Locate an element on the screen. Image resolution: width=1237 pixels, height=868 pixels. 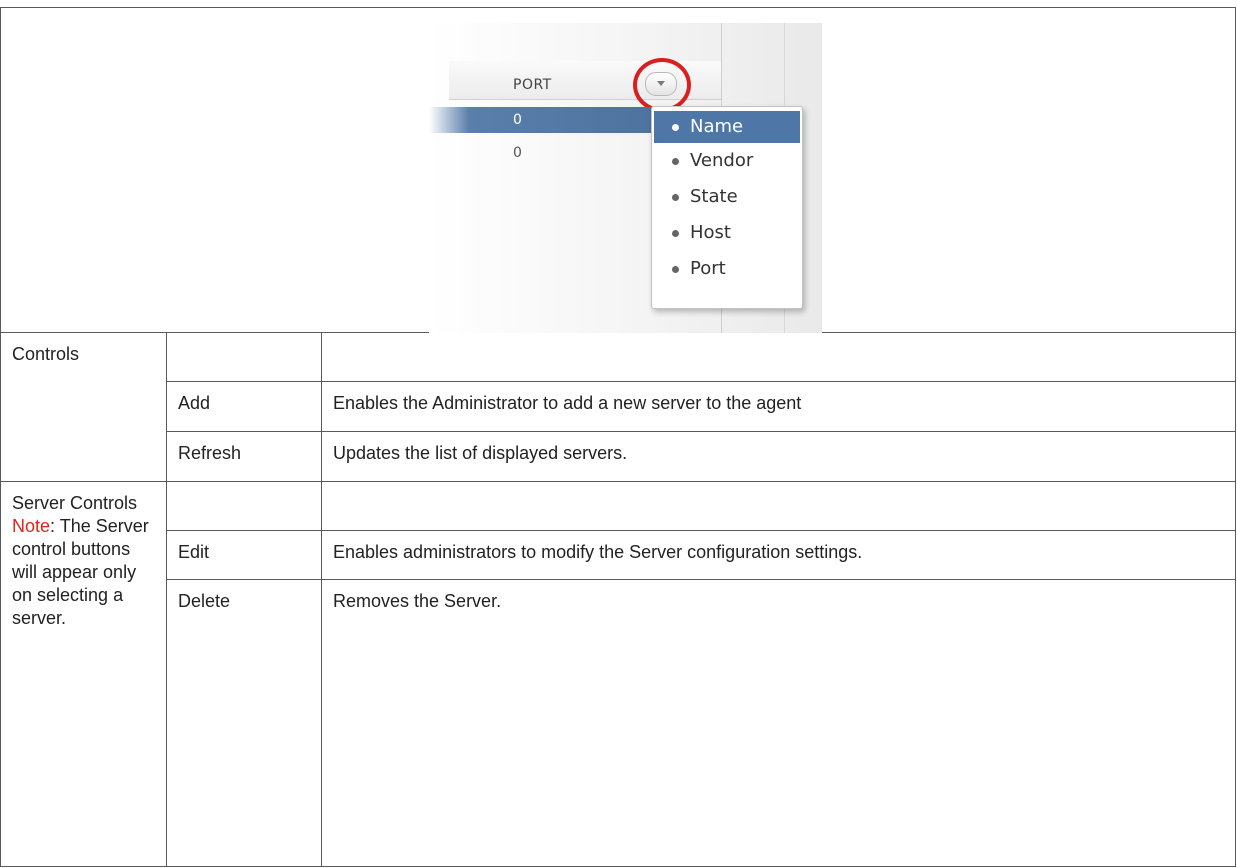
menu-item-label: State is located at coordinates (714, 196).